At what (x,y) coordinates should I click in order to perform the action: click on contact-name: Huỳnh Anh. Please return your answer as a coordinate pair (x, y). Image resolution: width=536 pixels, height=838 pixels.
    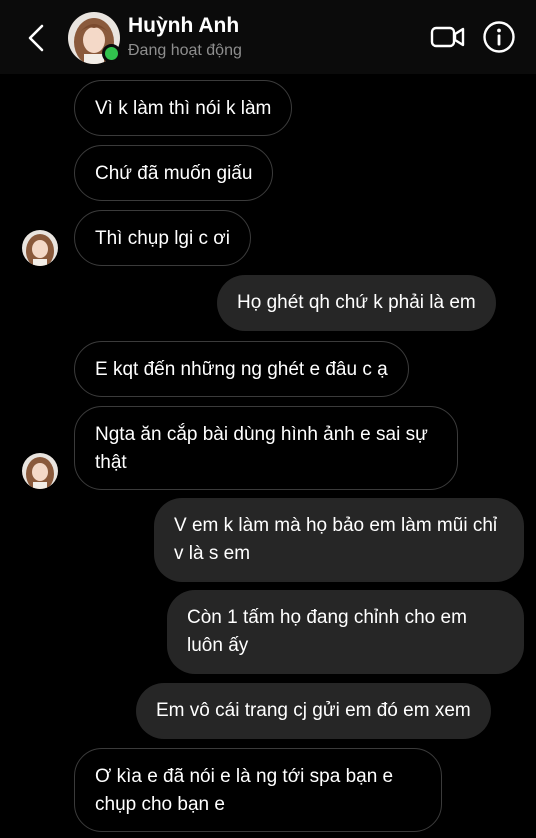
    Looking at the image, I should click on (183, 26).